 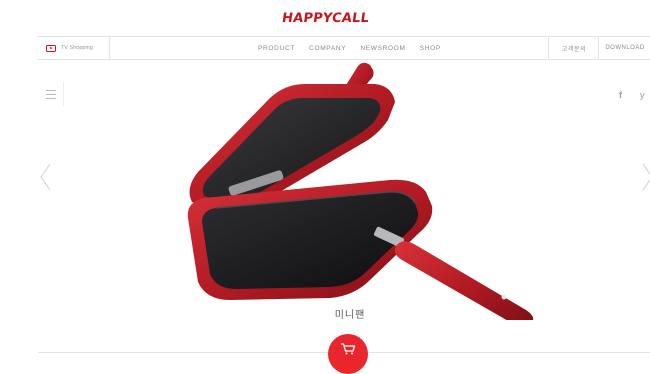 I want to click on main-menu: PRODUCT COMPANY NEWSROOM SHOP, so click(x=349, y=48).